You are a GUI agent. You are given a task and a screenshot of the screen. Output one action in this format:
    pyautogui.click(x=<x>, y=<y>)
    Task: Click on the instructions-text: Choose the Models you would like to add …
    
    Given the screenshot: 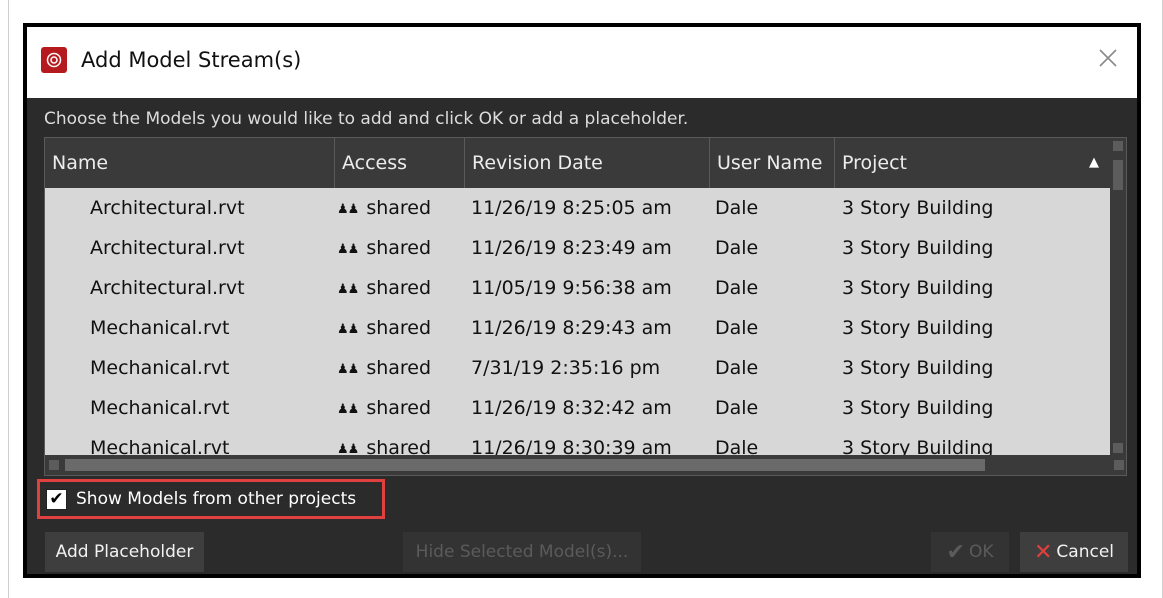 What is the action you would take?
    pyautogui.click(x=366, y=119)
    